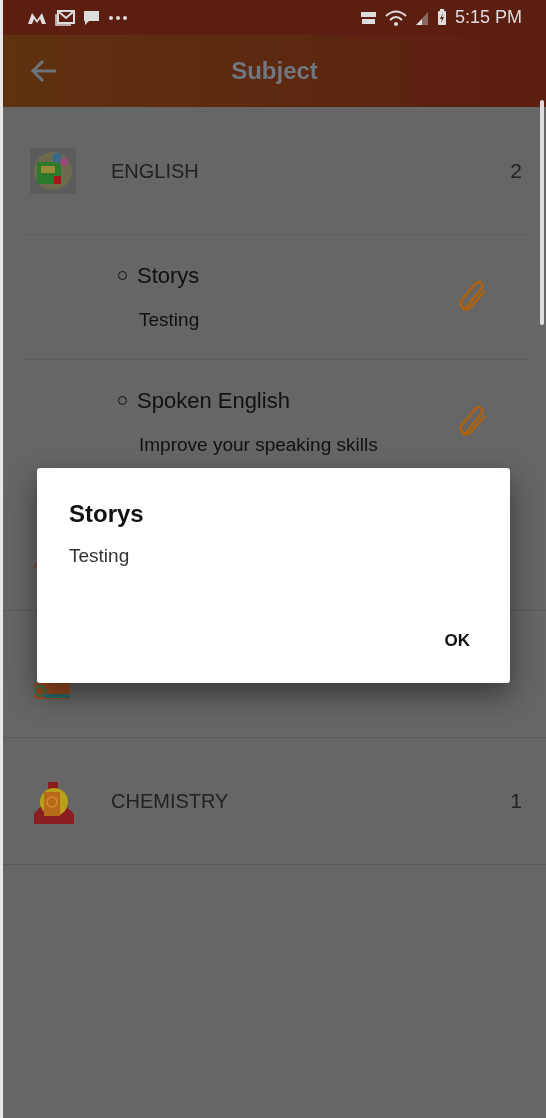  Describe the element at coordinates (52, 691) in the screenshot. I see `physics-icon` at that location.